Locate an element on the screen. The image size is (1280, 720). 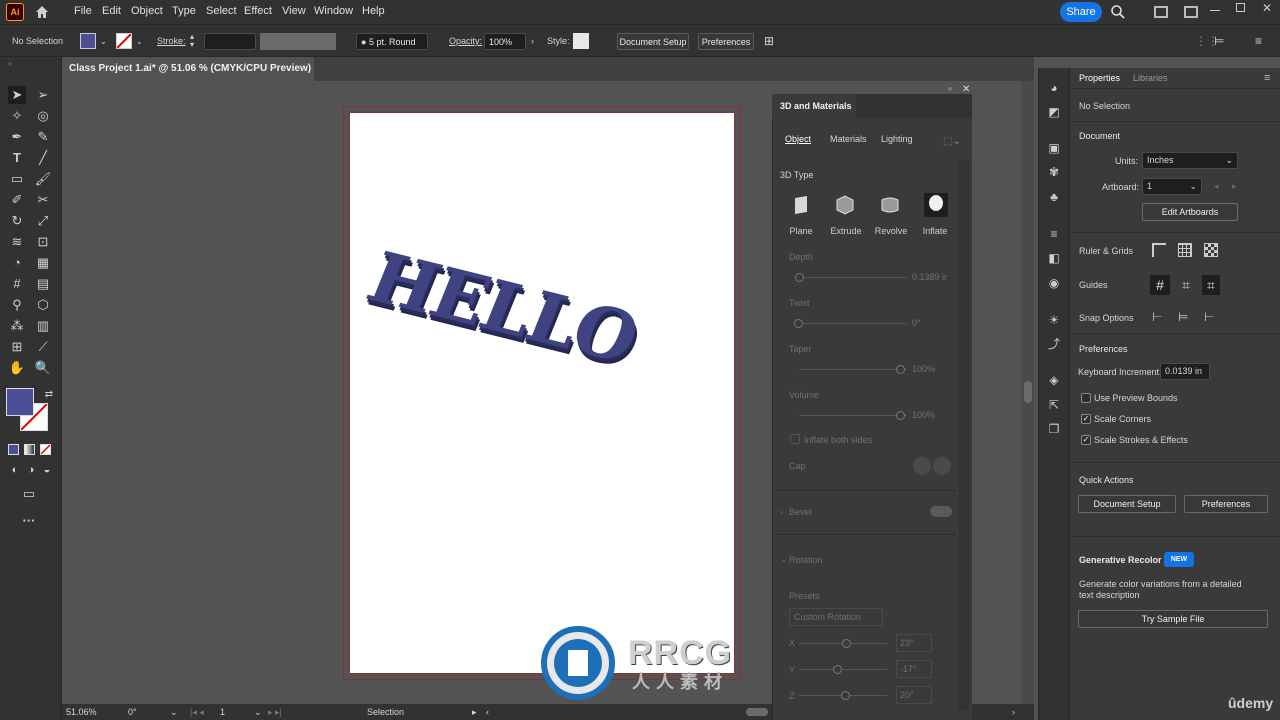
magic-wand-icon: ✧ is located at coordinates (17, 116).